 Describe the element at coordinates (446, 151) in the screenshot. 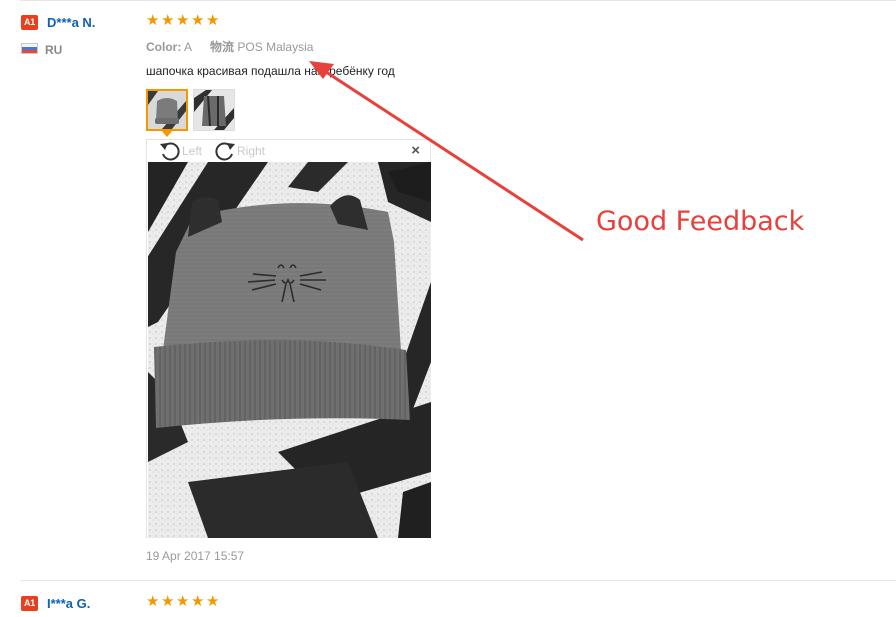

I see `annotation-arrow` at that location.